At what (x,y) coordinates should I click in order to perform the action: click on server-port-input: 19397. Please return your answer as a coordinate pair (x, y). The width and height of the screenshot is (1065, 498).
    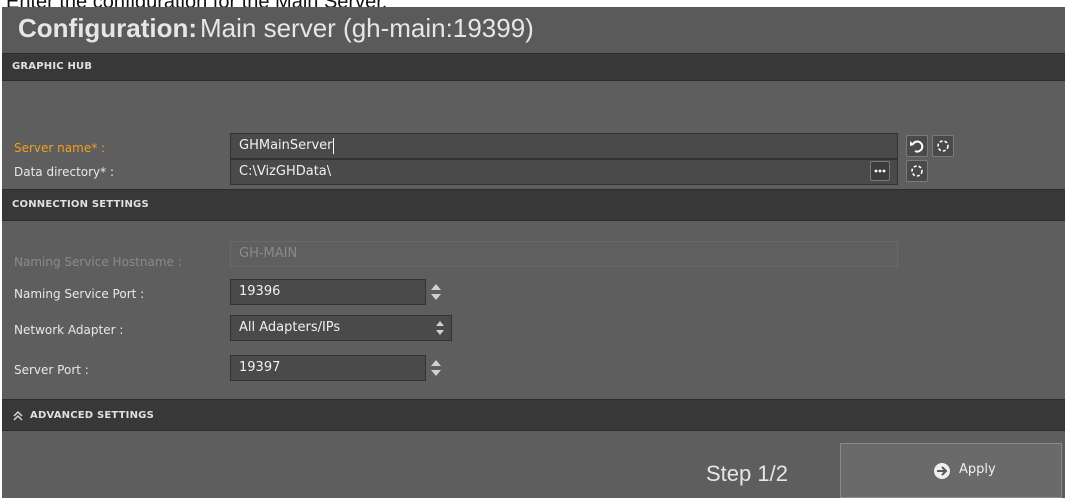
    Looking at the image, I should click on (328, 368).